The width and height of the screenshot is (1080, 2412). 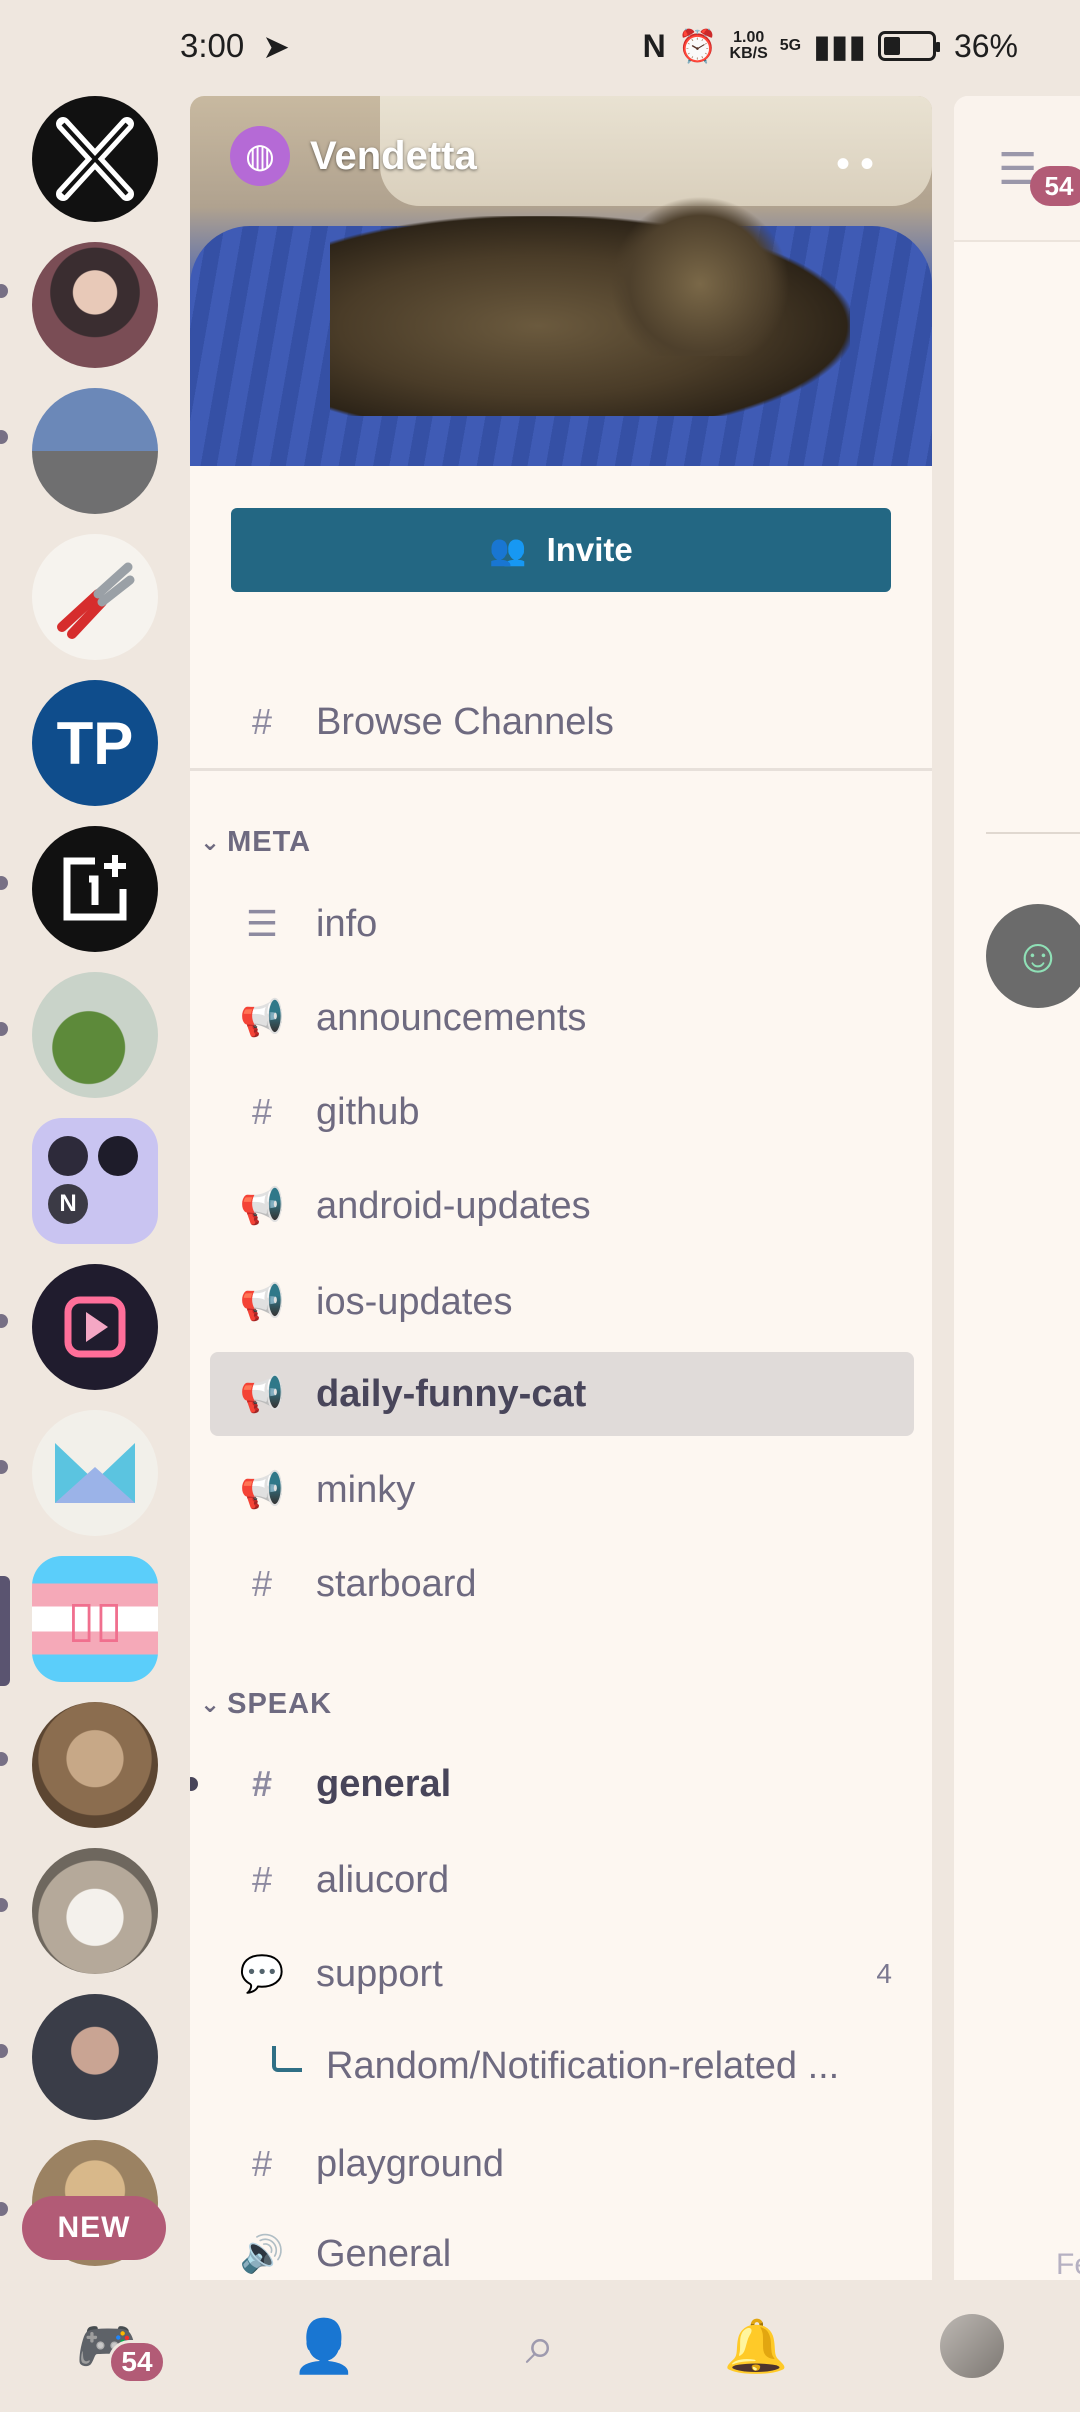 I want to click on nav-search: ⌕, so click(x=540, y=2346).